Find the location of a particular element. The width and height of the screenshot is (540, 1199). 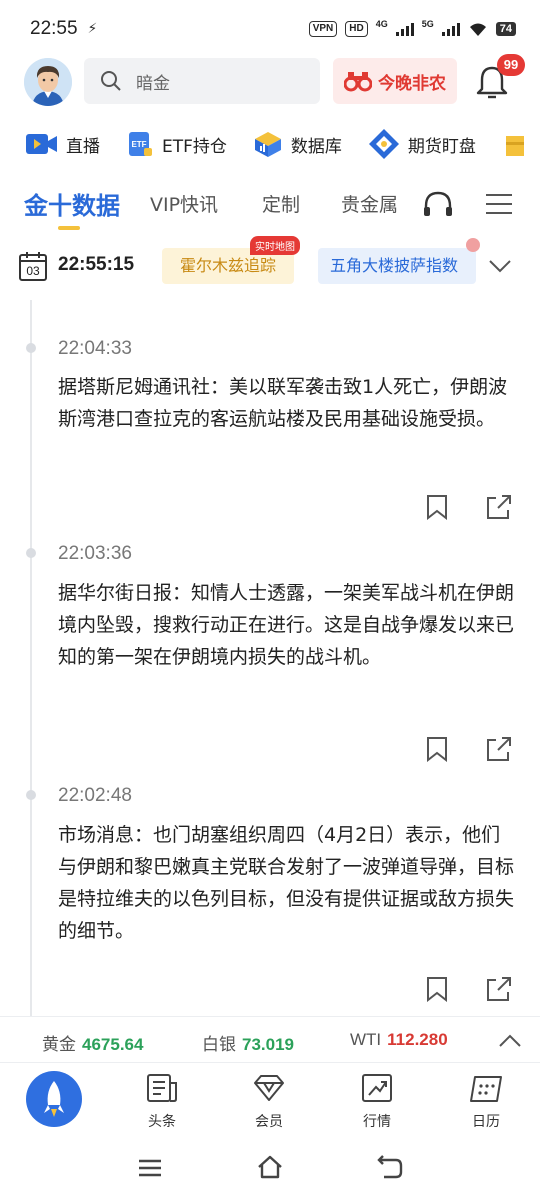

quick-link-more is located at coordinates (517, 144).